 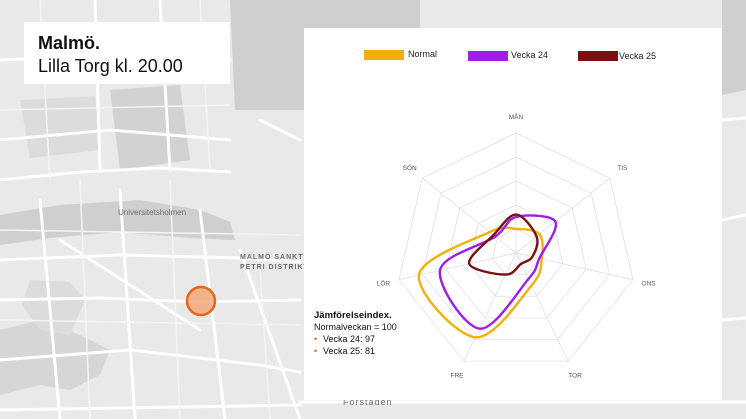 I want to click on radar-axis-label-tor: TOR, so click(x=575, y=376).